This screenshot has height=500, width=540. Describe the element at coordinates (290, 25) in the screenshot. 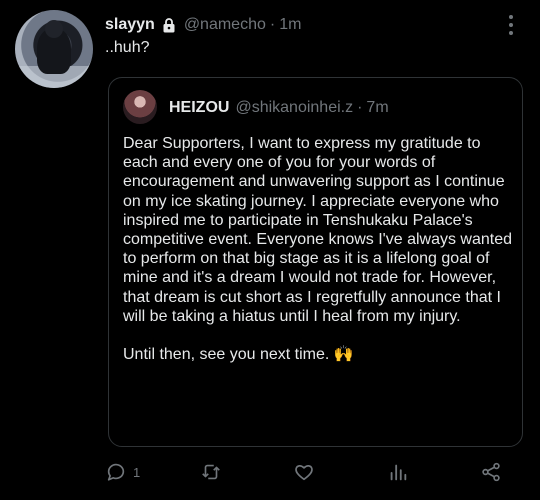

I see `tweet-time: 1m` at that location.